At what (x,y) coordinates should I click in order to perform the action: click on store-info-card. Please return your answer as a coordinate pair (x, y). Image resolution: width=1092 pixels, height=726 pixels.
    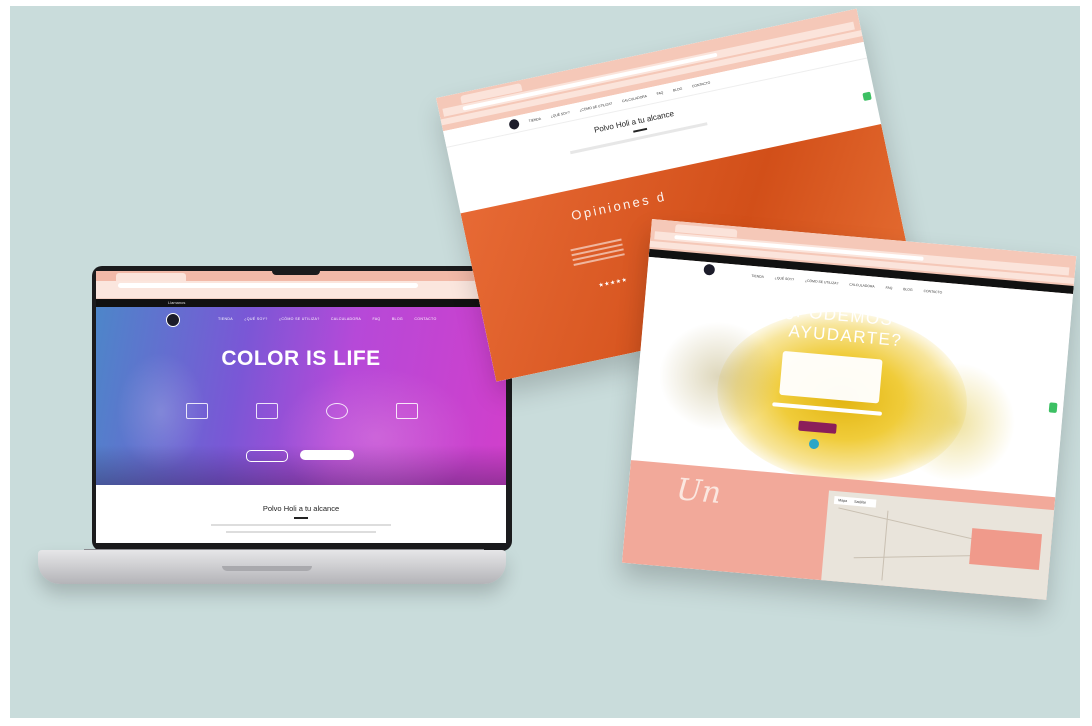
    Looking at the image, I should click on (1006, 549).